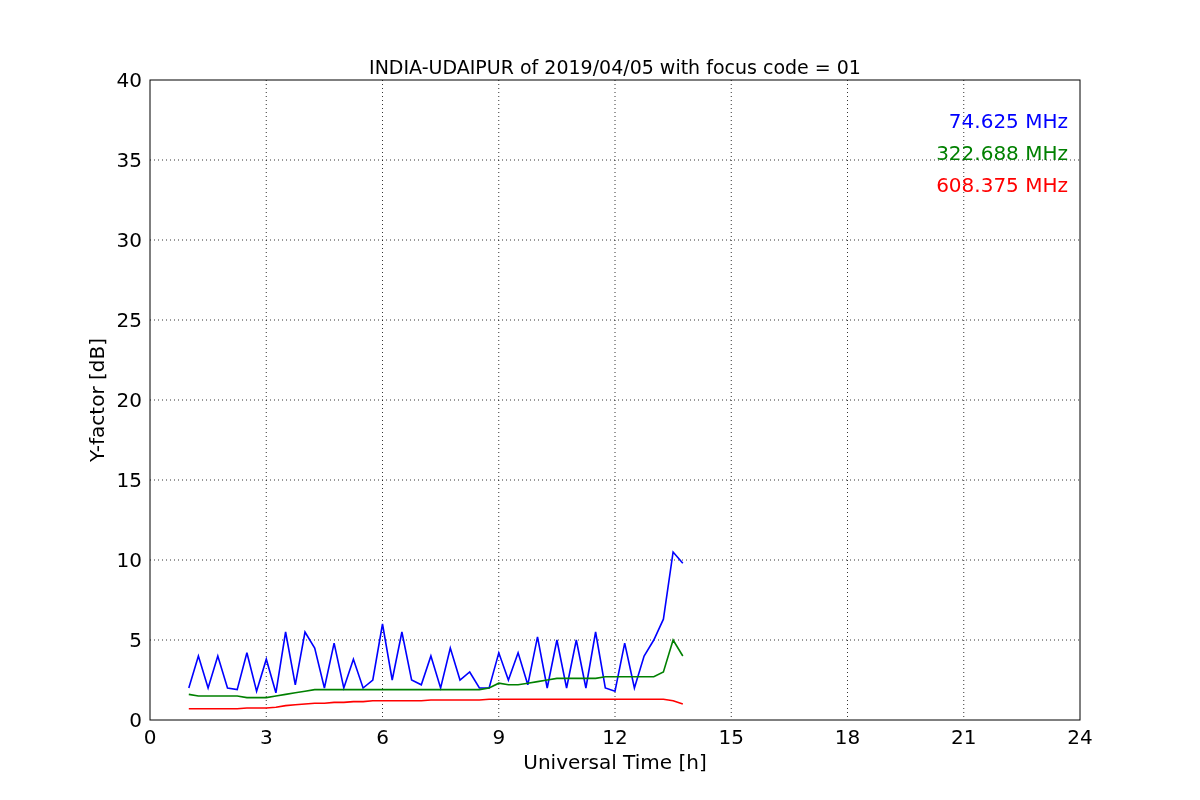 Image resolution: width=1200 pixels, height=800 pixels. I want to click on x-tick-label: 0, so click(150, 737).